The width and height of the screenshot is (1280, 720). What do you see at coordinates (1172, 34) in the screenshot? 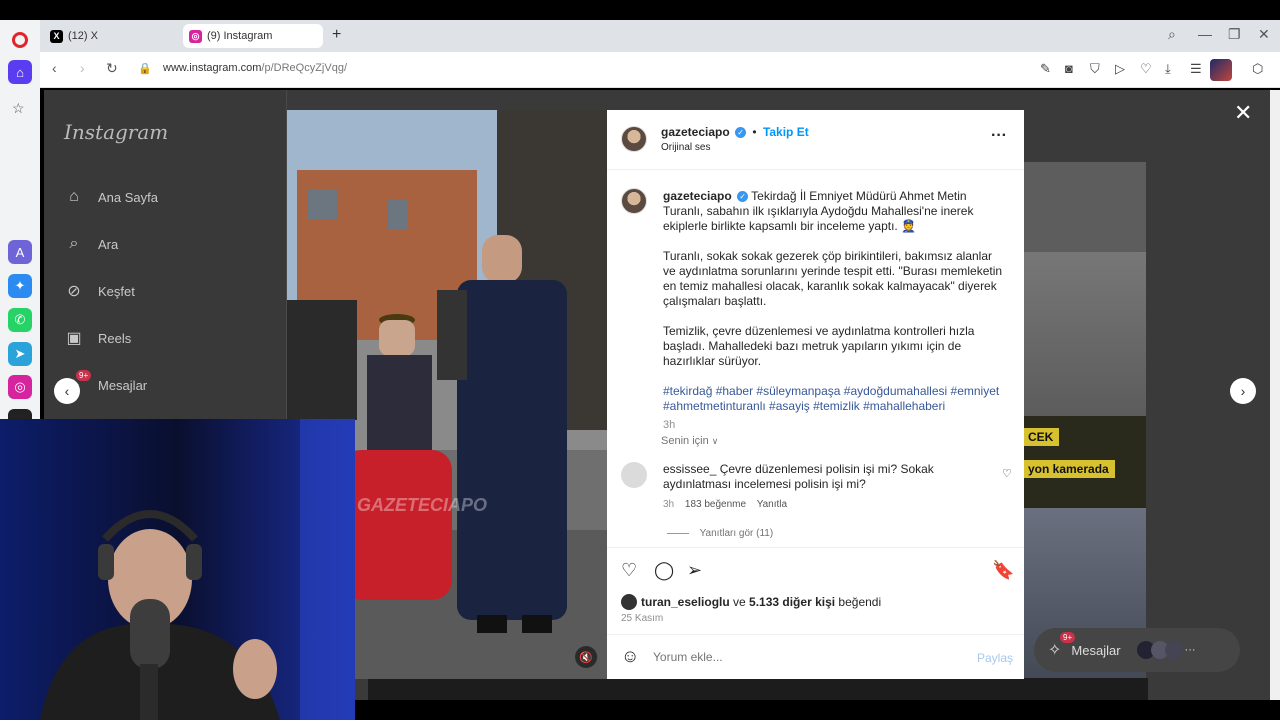
I see `tab-search-icon: ⌕` at bounding box center [1172, 34].